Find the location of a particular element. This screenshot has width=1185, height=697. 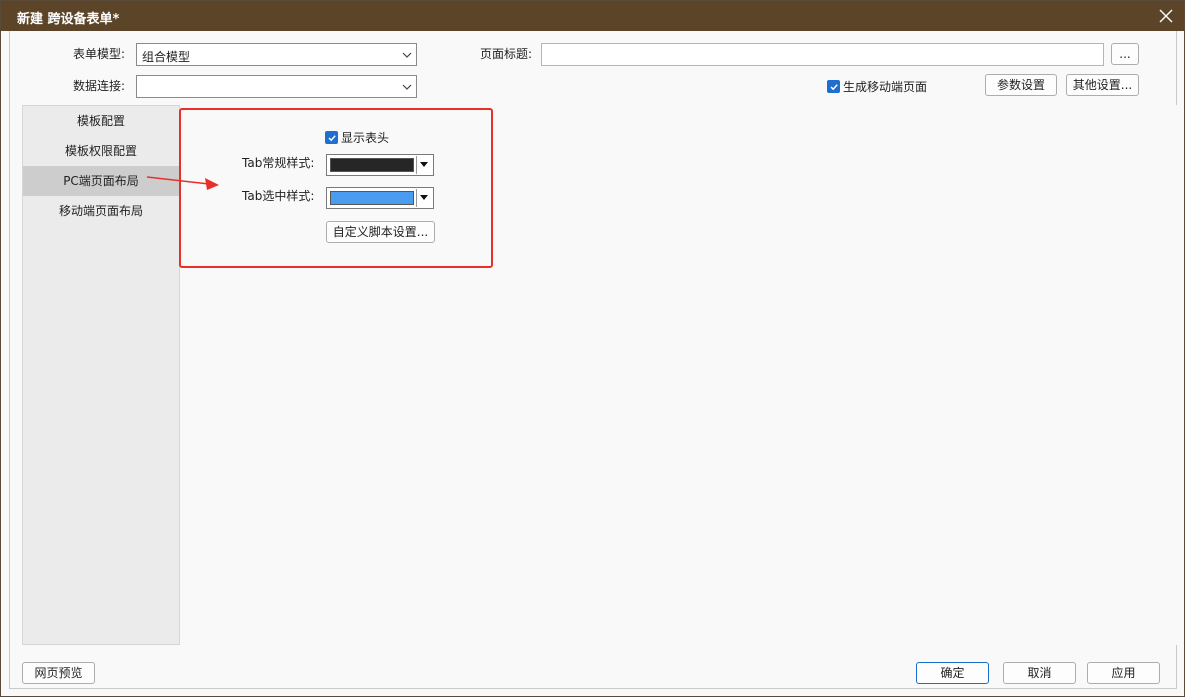

close-button is located at coordinates (1166, 16).